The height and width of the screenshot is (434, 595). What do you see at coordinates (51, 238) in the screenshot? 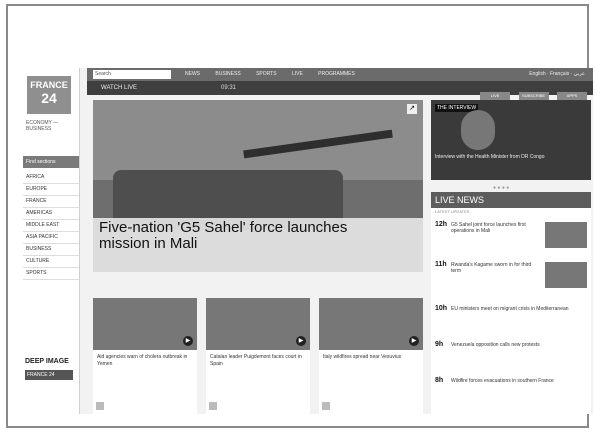
I see `sidebar-item: ASIA PACIFIC` at bounding box center [51, 238].